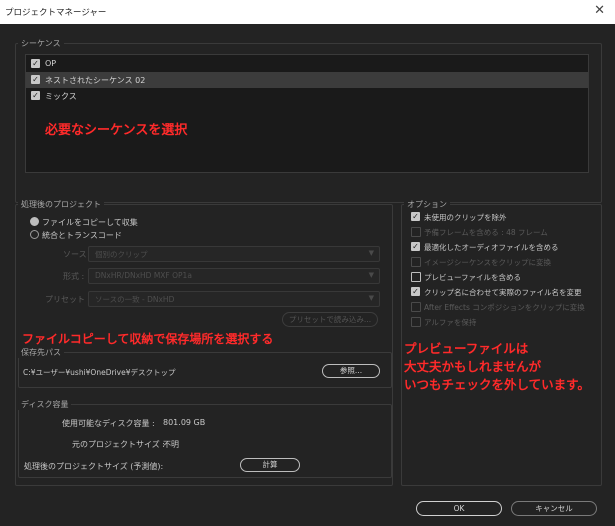 The width and height of the screenshot is (615, 526). Describe the element at coordinates (45, 404) in the screenshot. I see `disk-legend: ディスク容量` at that location.